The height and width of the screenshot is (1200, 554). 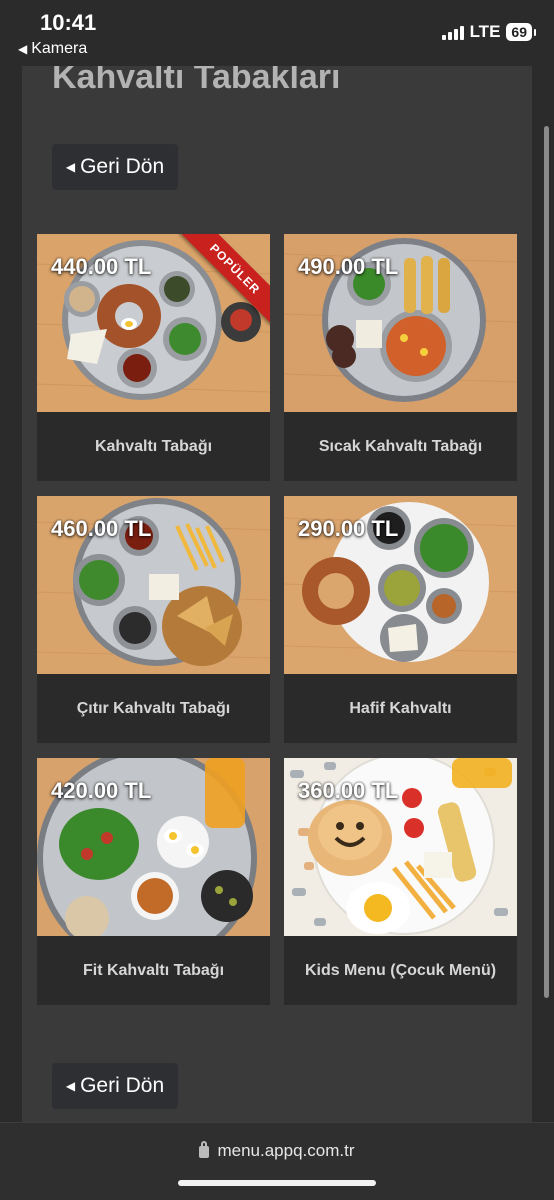 What do you see at coordinates (400, 446) in the screenshot?
I see `product-name: Sıcak Kahvaltı Tabağı` at bounding box center [400, 446].